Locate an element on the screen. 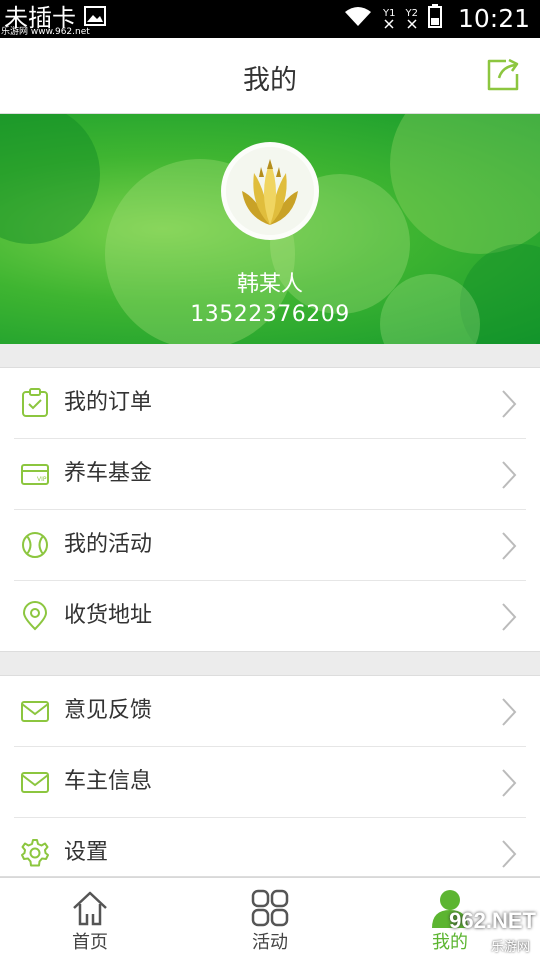 The width and height of the screenshot is (540, 960). user-name: 韩某人 is located at coordinates (269, 284).